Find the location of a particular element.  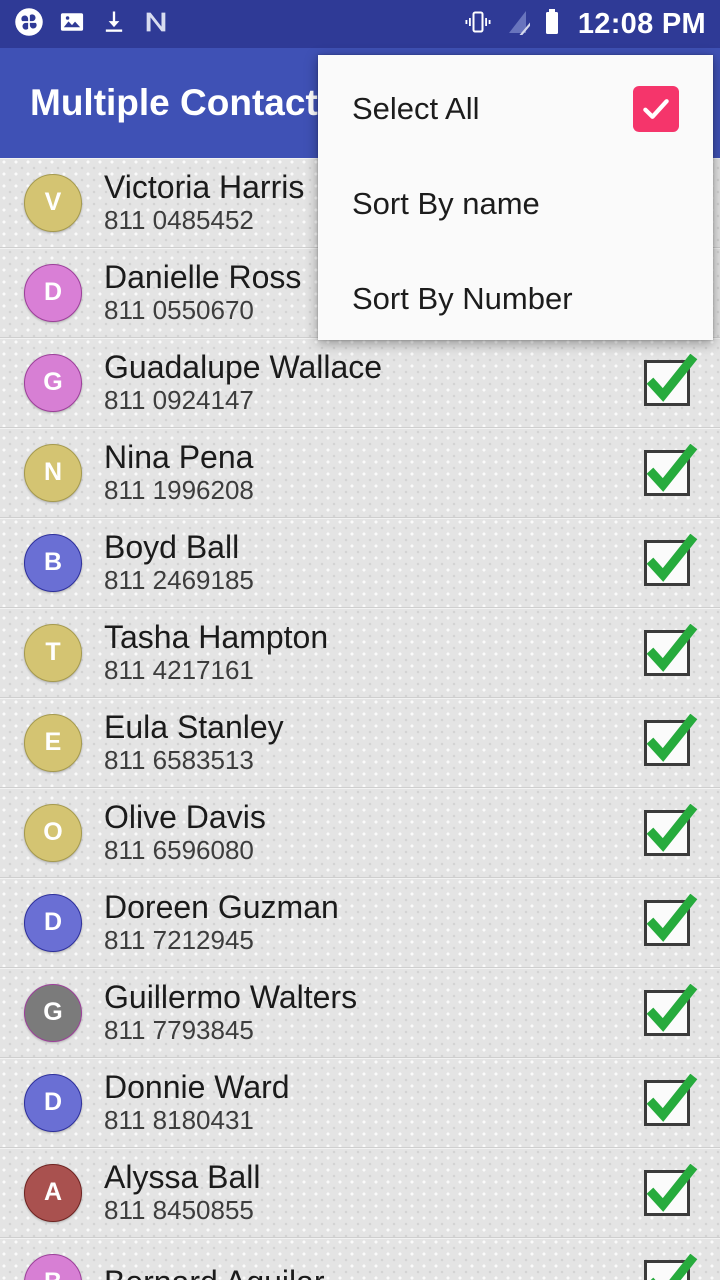

contact-text: Olive Davis 811 6596080 is located at coordinates (374, 832).